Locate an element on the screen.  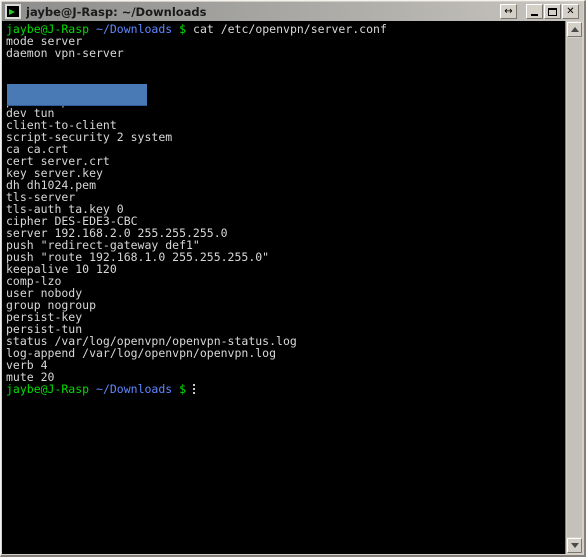
typed-command: cat /etc/openvpn/server.conf is located at coordinates (290, 29).